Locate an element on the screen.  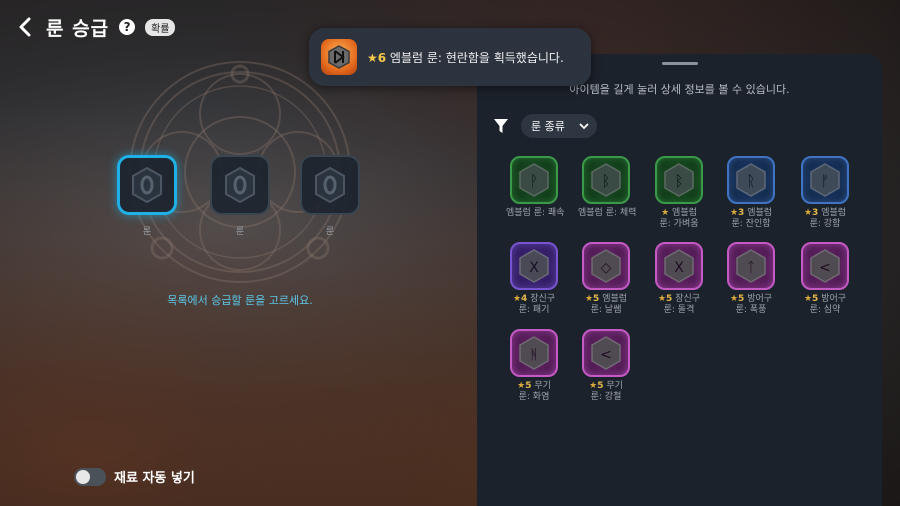
rune-item: < ★5 방어구 룬: 심약 is located at coordinates (825, 279).